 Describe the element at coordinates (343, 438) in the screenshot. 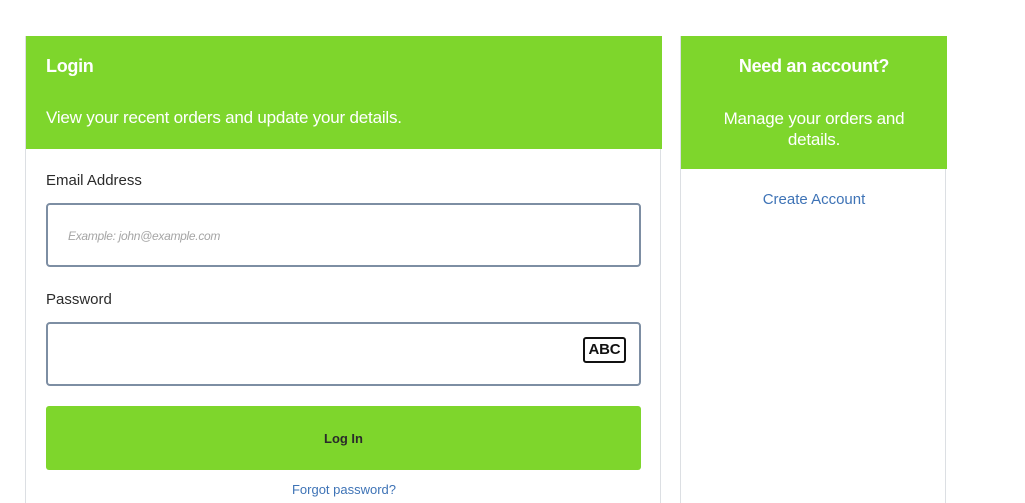

I see `log-in-button: Log In` at that location.